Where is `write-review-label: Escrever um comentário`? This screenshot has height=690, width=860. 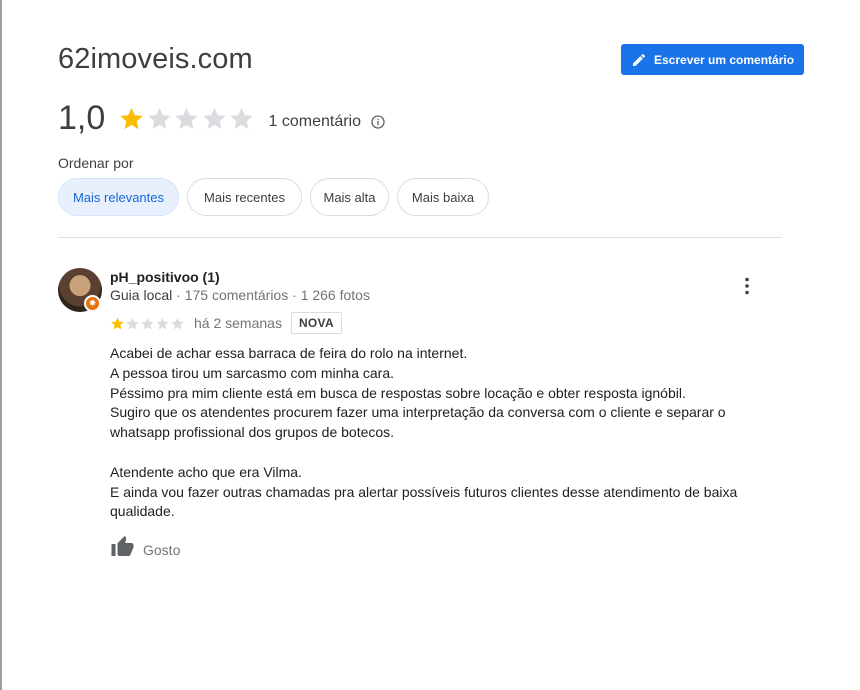
write-review-label: Escrever um comentário is located at coordinates (724, 59).